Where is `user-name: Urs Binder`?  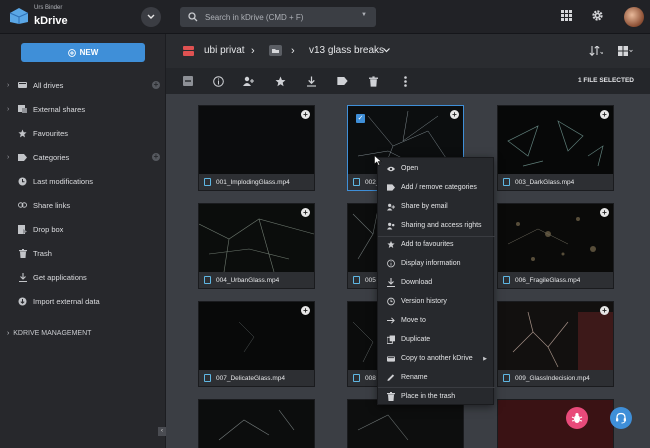 user-name: Urs Binder is located at coordinates (48, 8).